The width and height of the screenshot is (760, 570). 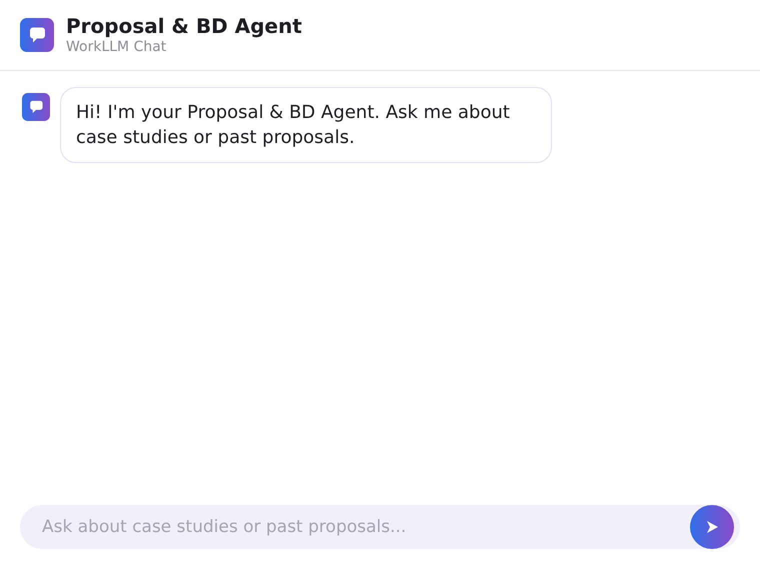 What do you see at coordinates (117, 47) in the screenshot?
I see `agent-subtitle: WorkLLM Chat` at bounding box center [117, 47].